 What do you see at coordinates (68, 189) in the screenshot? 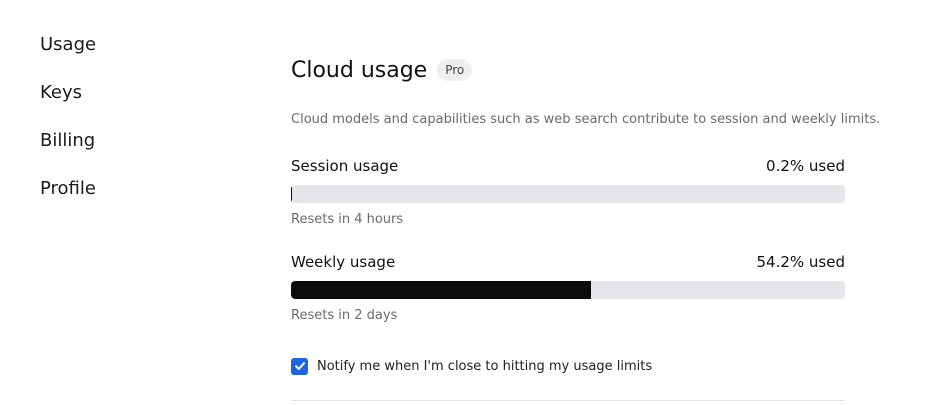
I see `sidebar-item-profile: Profile` at bounding box center [68, 189].